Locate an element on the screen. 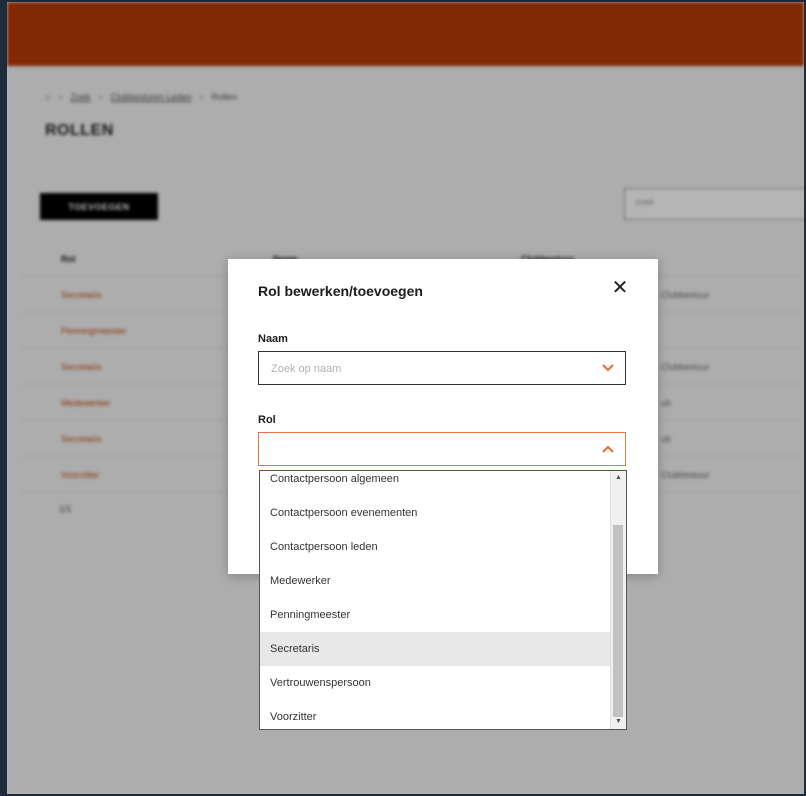 This screenshot has height=796, width=806. rol-select is located at coordinates (442, 449).